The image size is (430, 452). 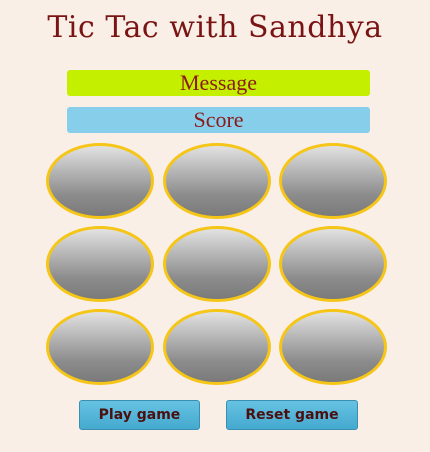 I want to click on reset-game-button: Reset game, so click(x=292, y=415).